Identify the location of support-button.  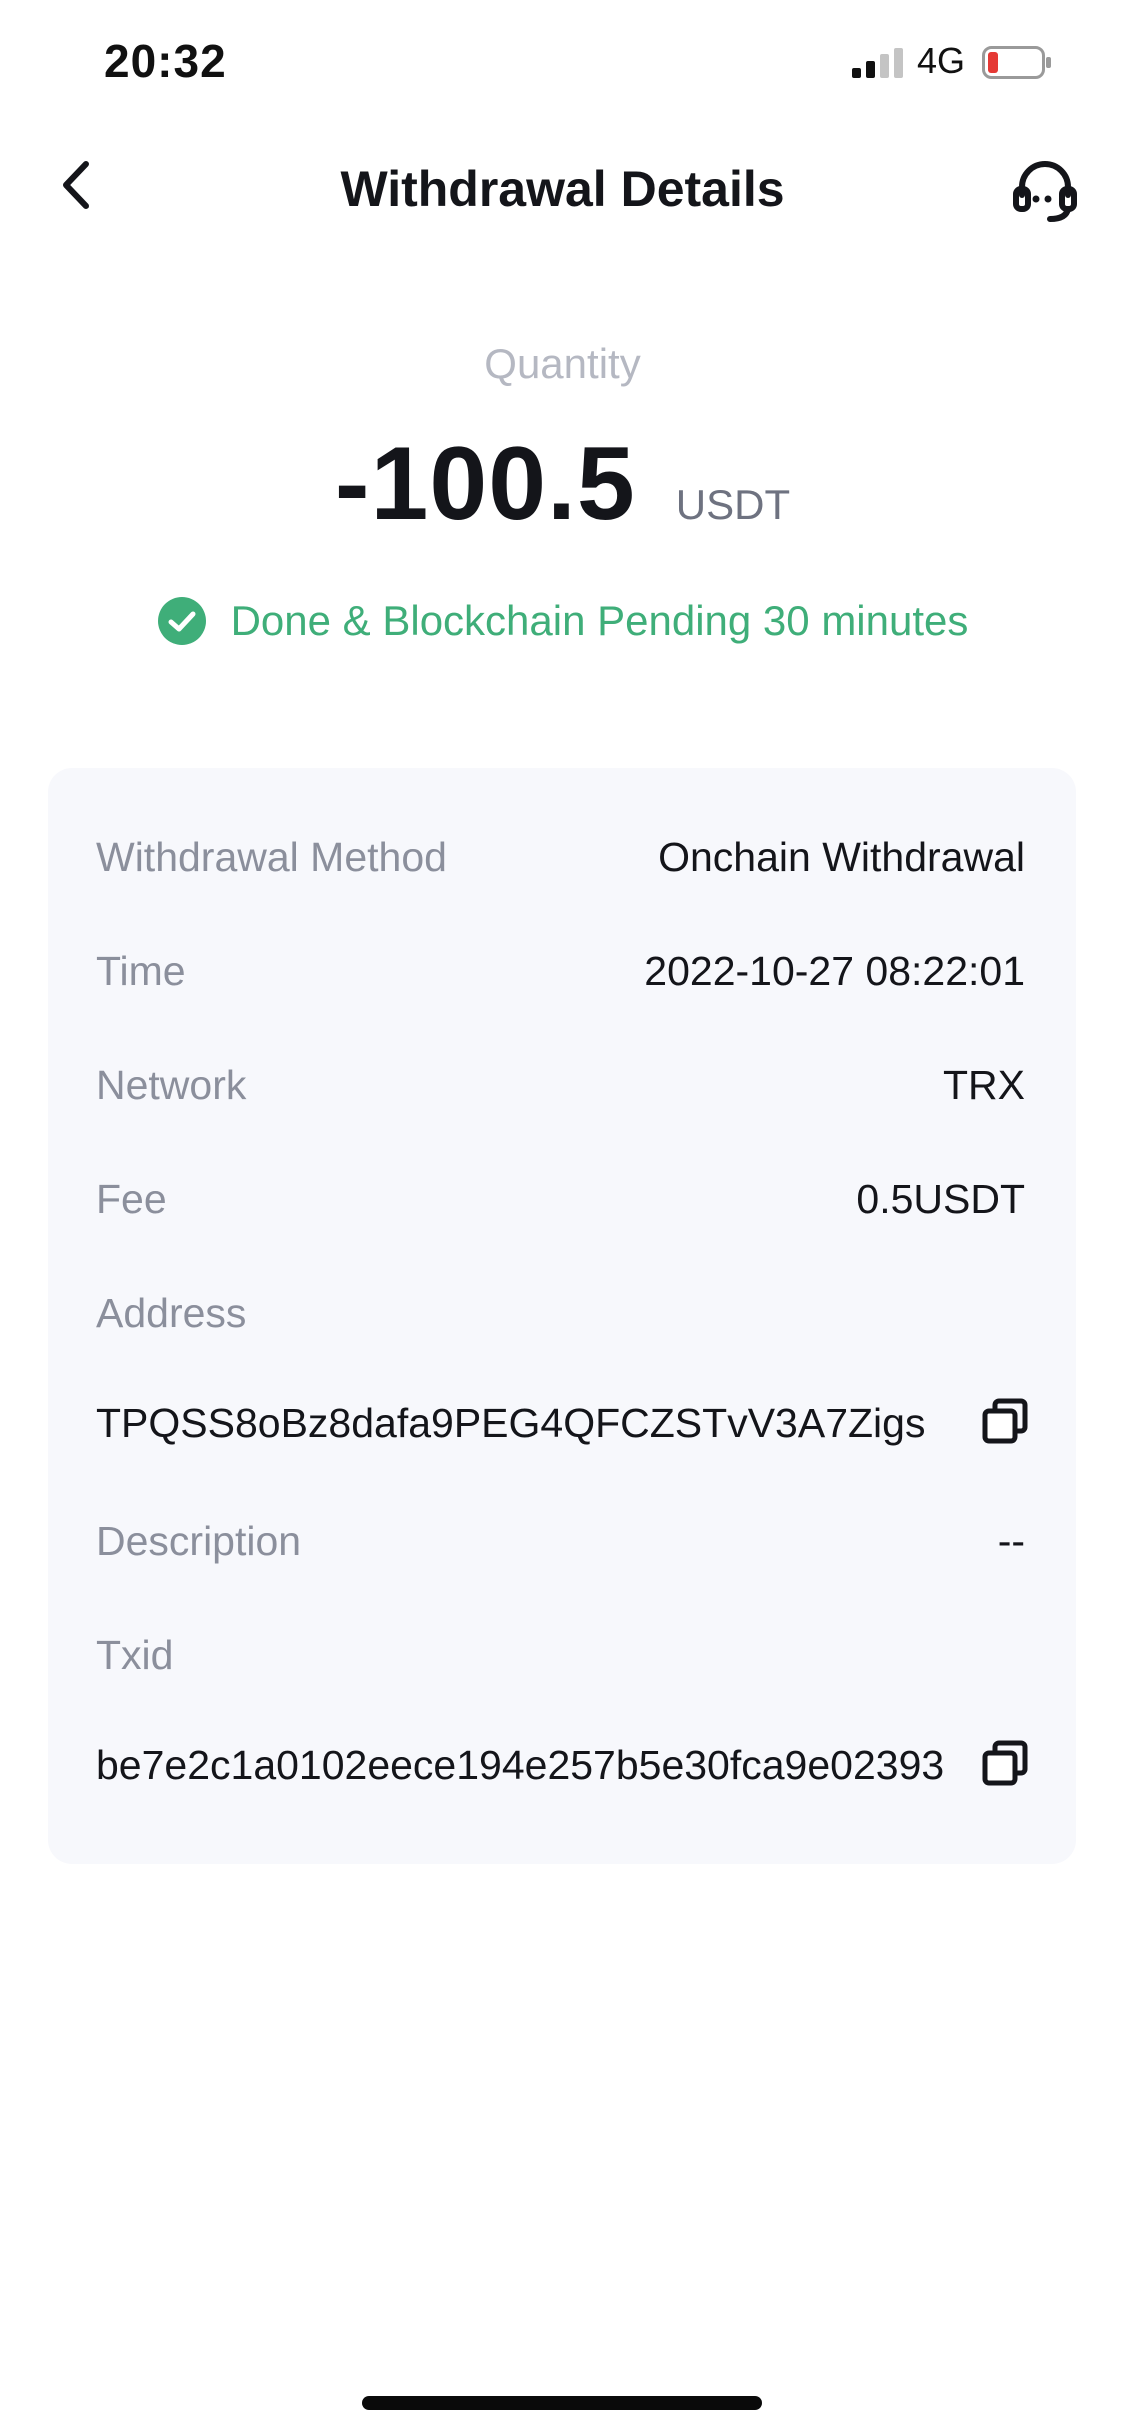
(1045, 190).